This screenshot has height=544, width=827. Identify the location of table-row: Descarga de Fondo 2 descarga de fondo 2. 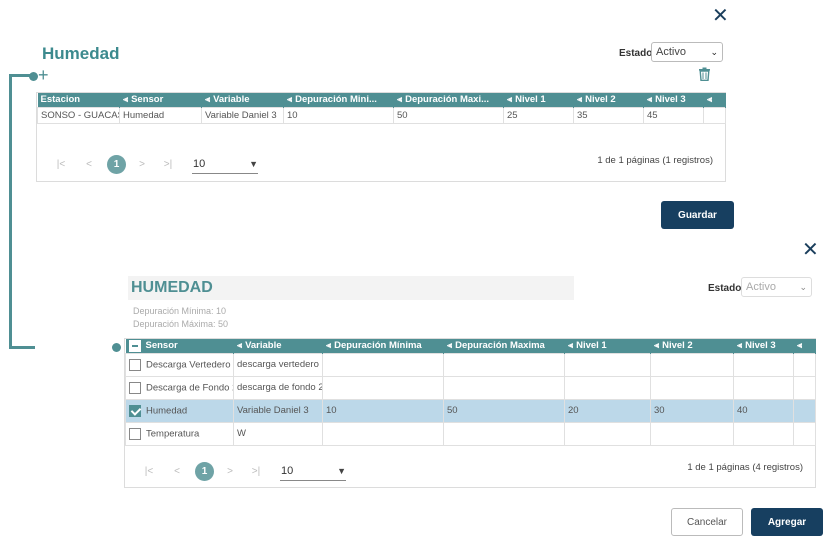
(470, 387).